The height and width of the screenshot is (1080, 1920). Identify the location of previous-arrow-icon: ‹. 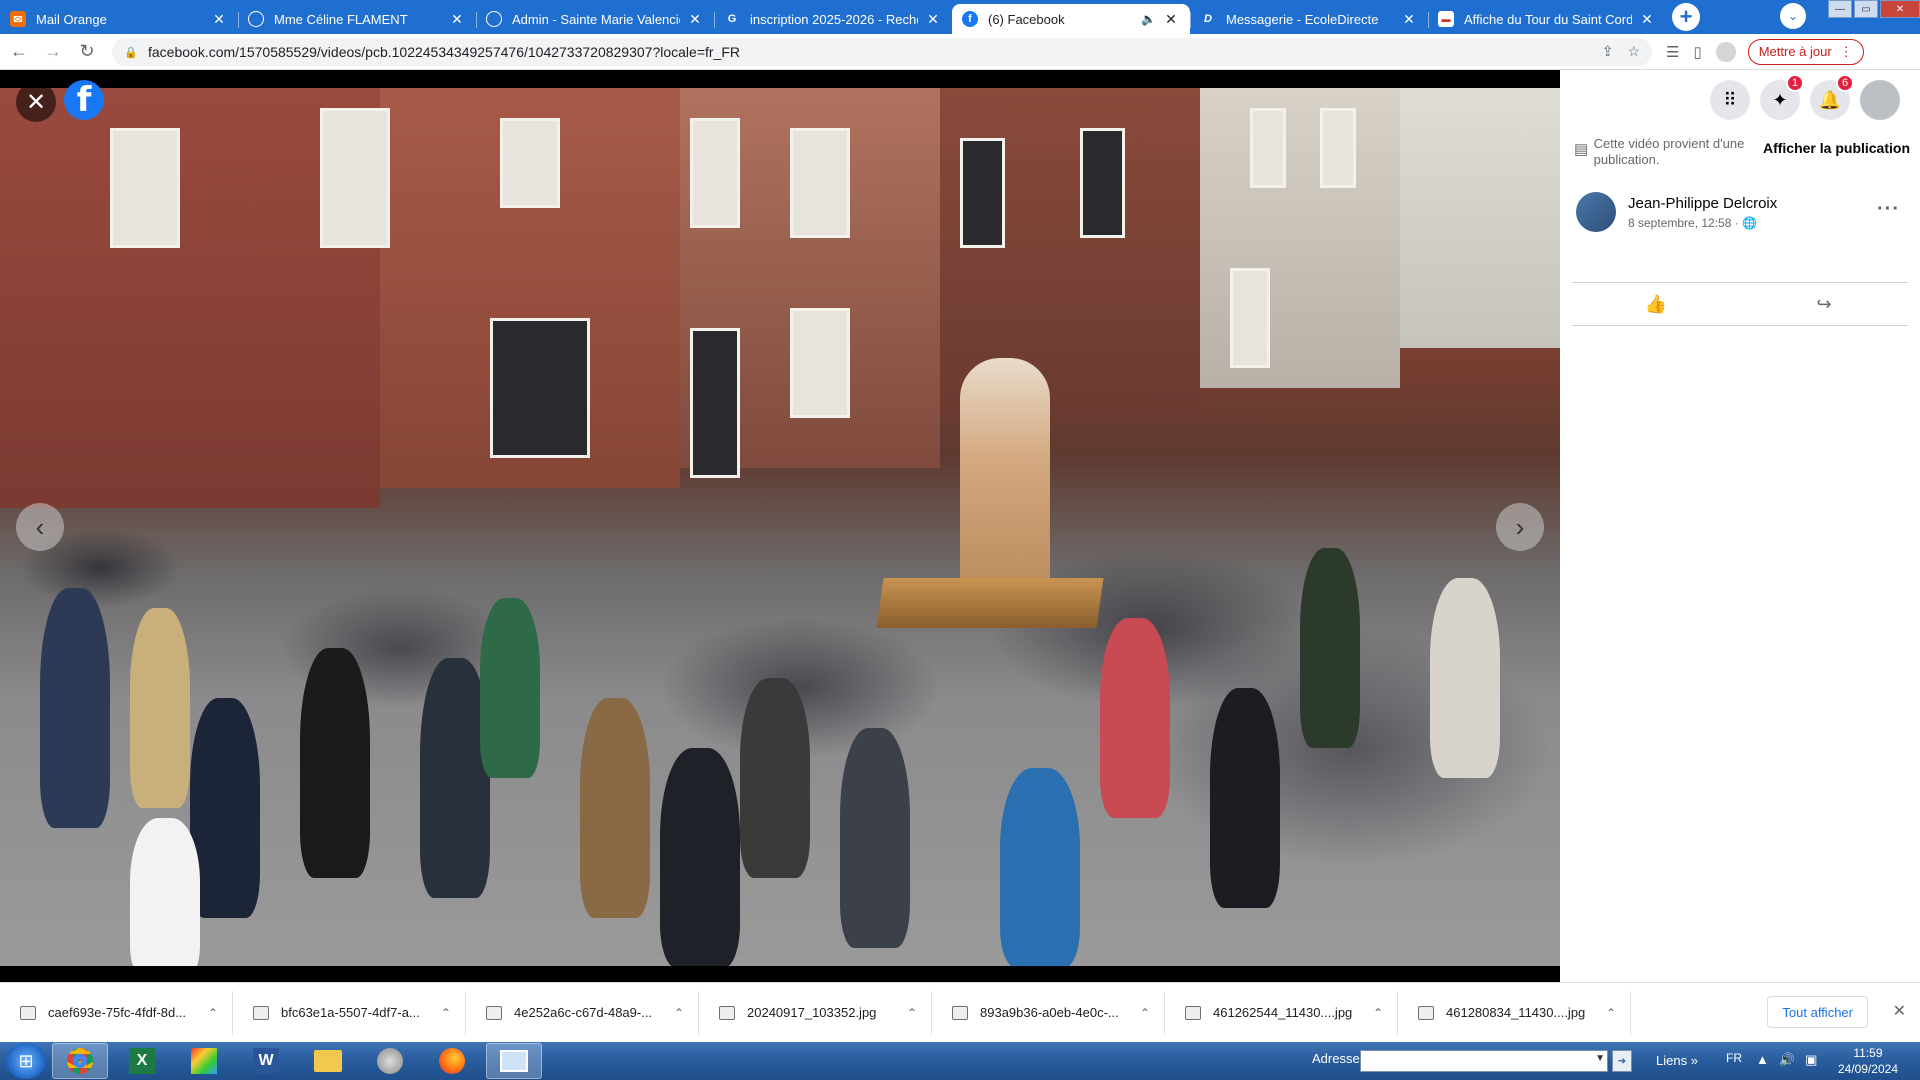
(40, 527).